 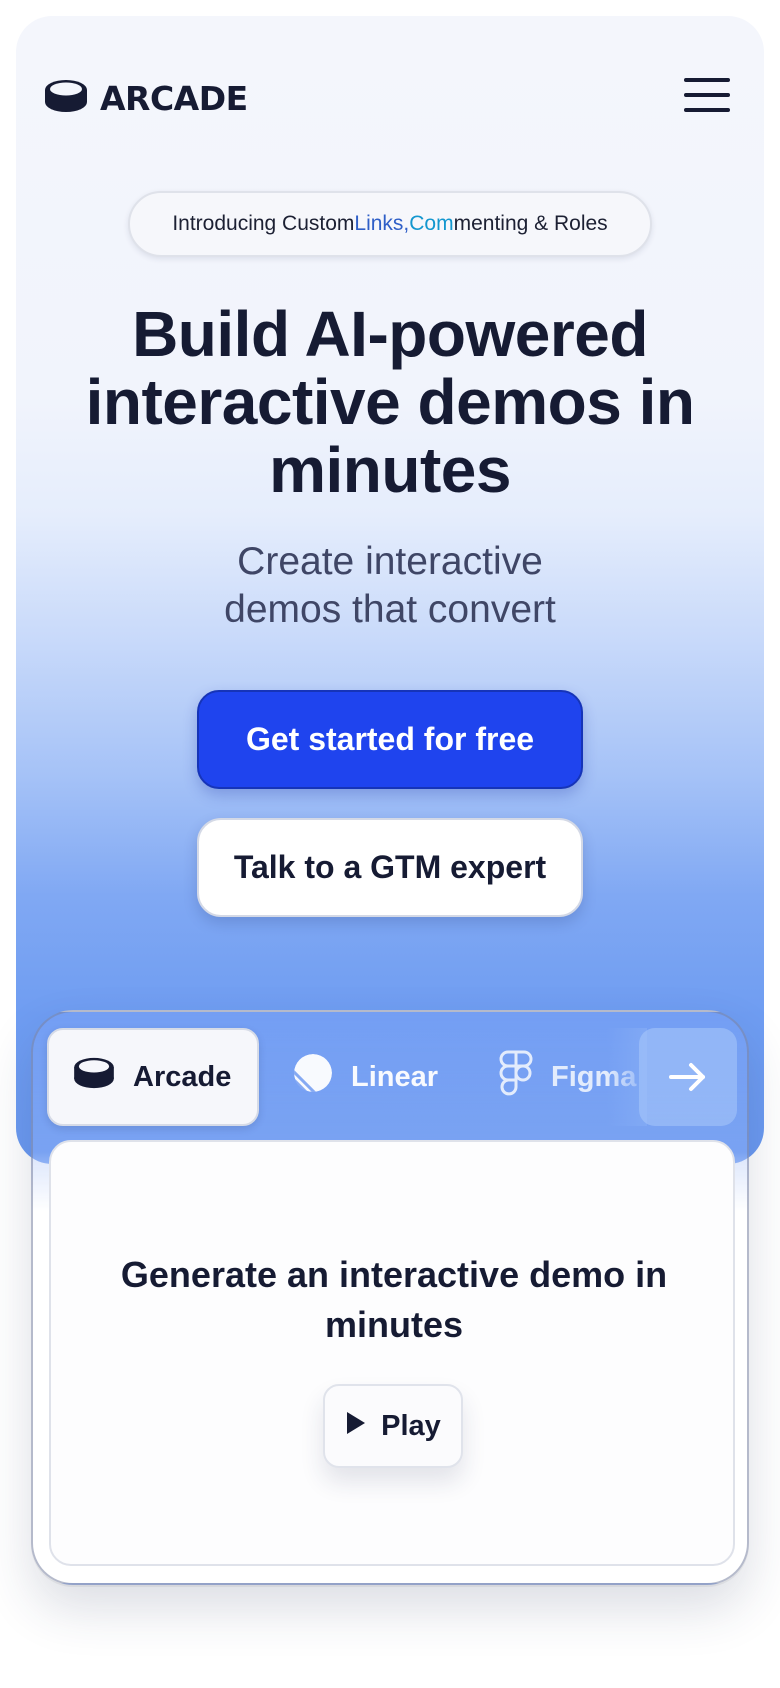 I want to click on hero-subhead: Create interactive demos that convert, so click(x=390, y=585).